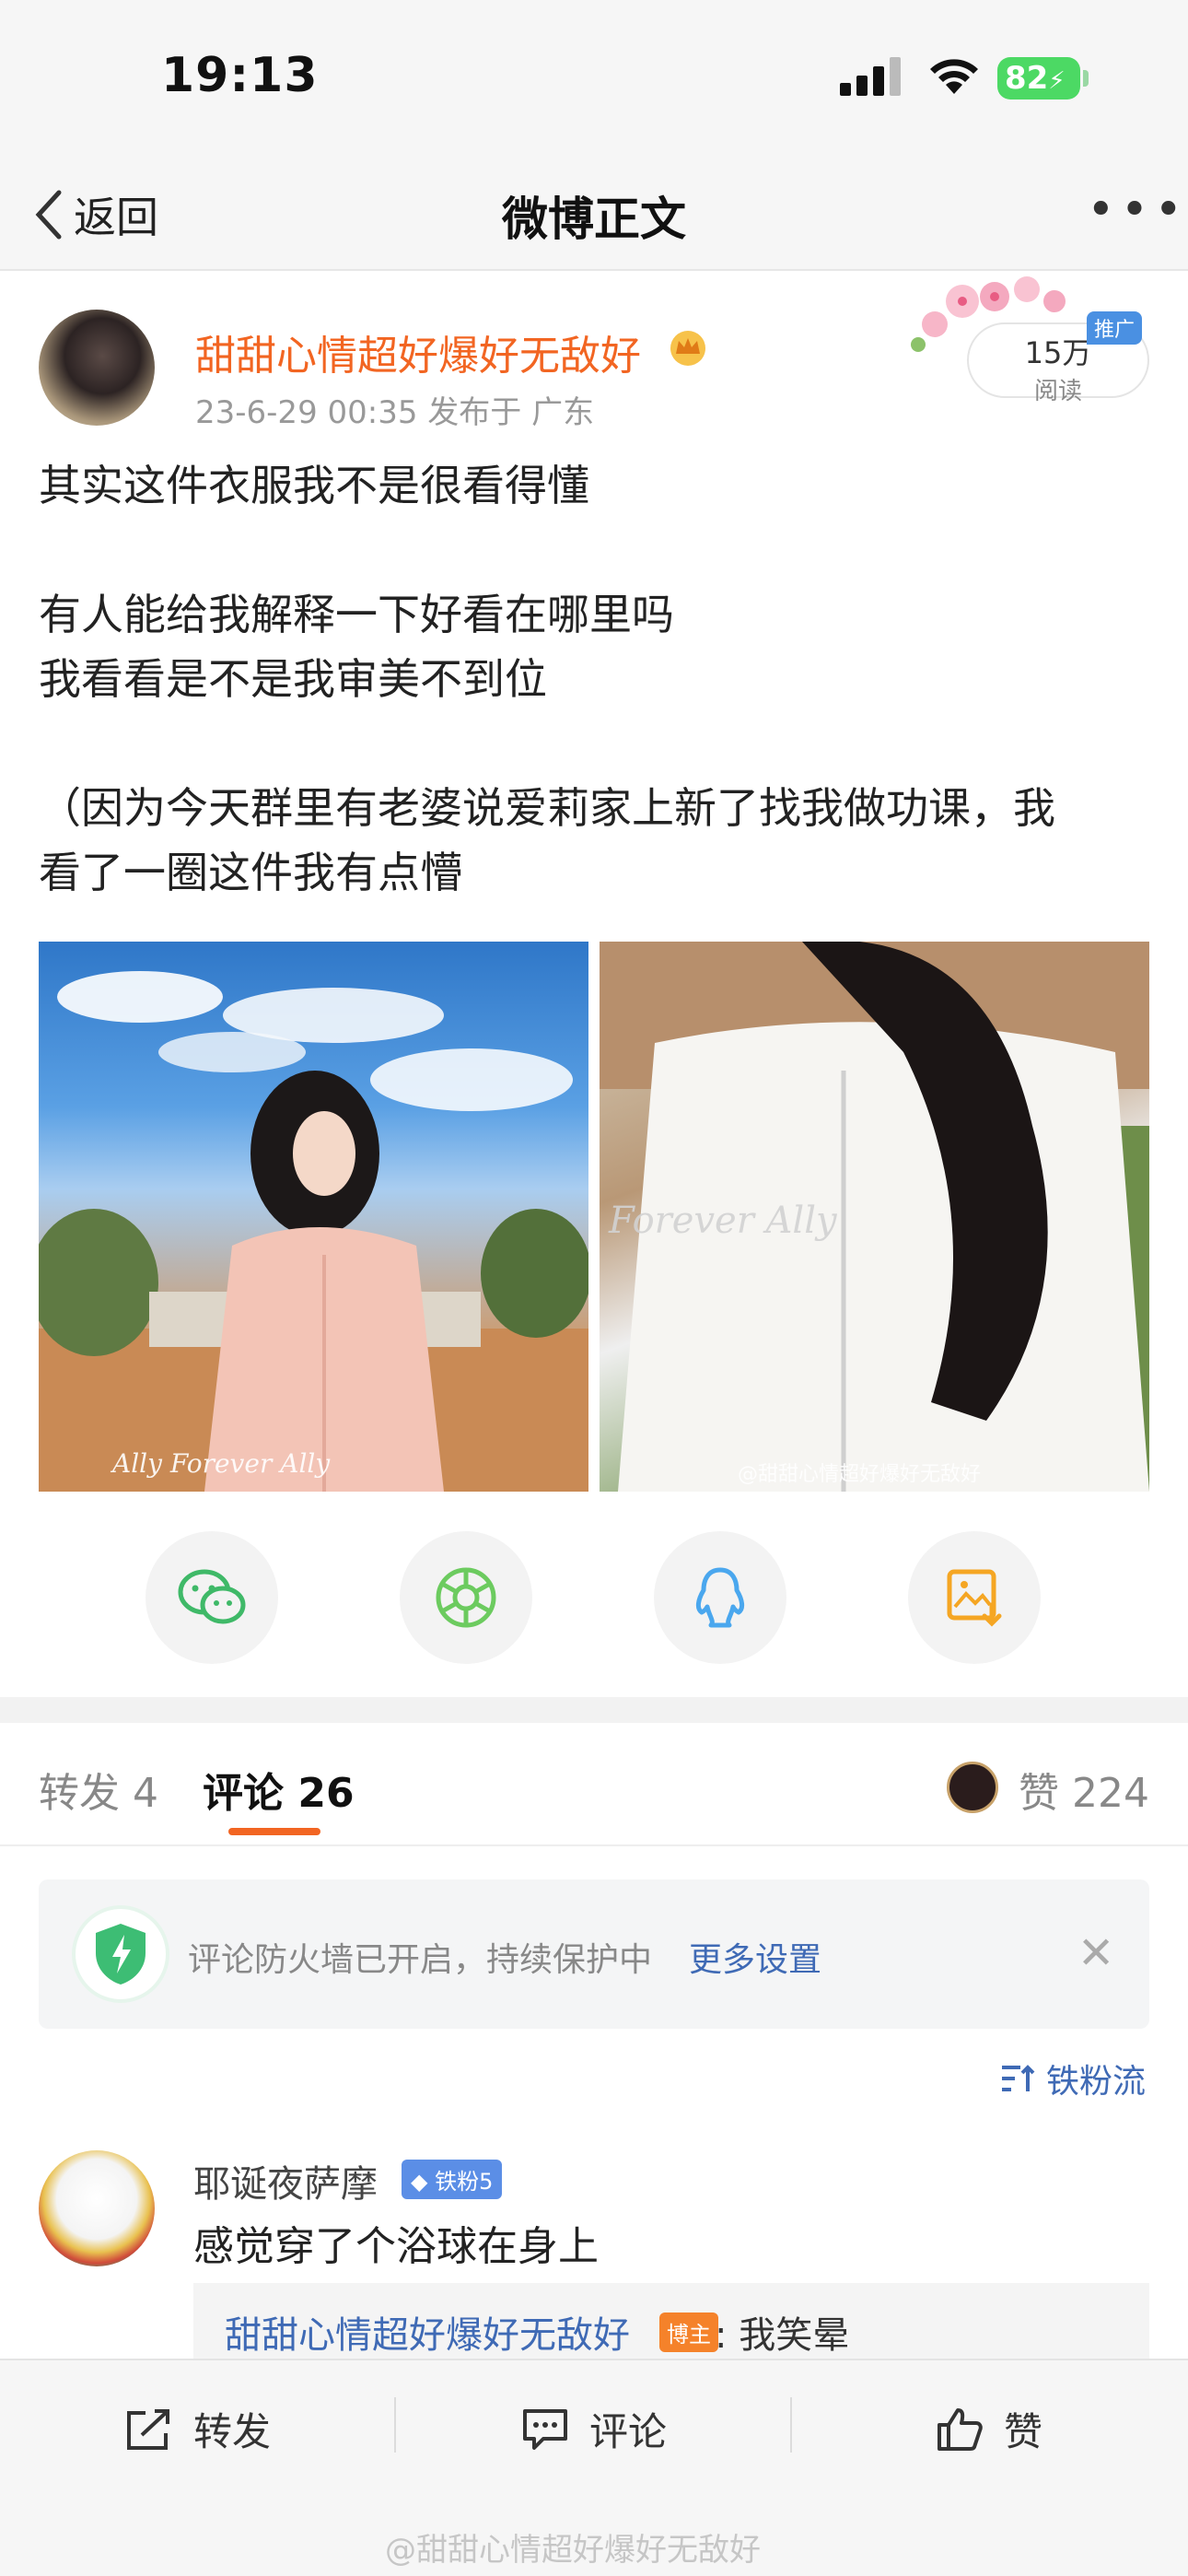 This screenshot has height=2576, width=1188. Describe the element at coordinates (420, 1960) in the screenshot. I see `firewall-text: 评论防火墙已开启，持续保护中` at that location.